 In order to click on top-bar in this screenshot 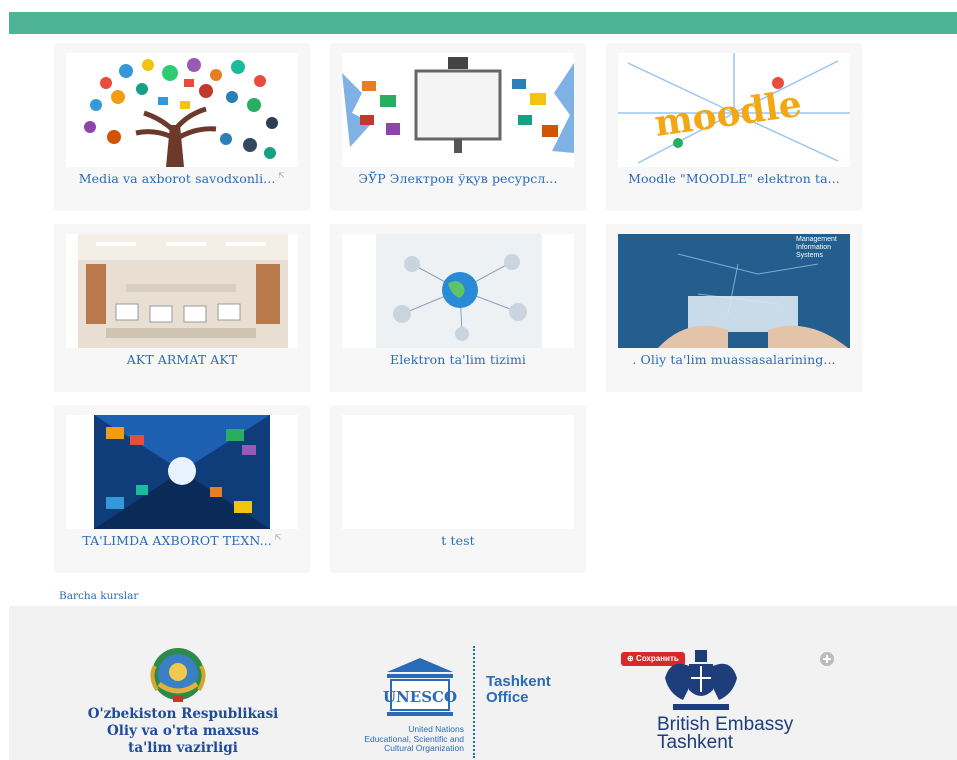, I will do `click(483, 23)`.